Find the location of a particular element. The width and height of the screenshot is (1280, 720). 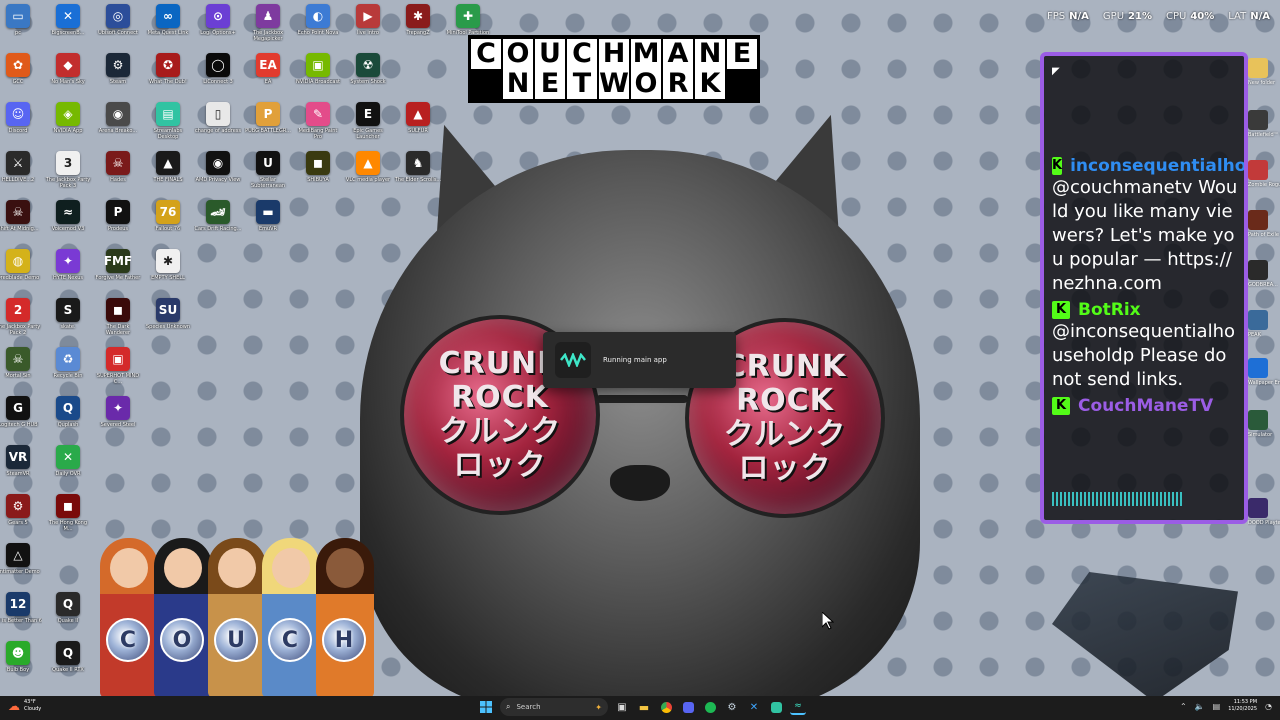

desktop-icon: ☺ Discord is located at coordinates (21, 126).